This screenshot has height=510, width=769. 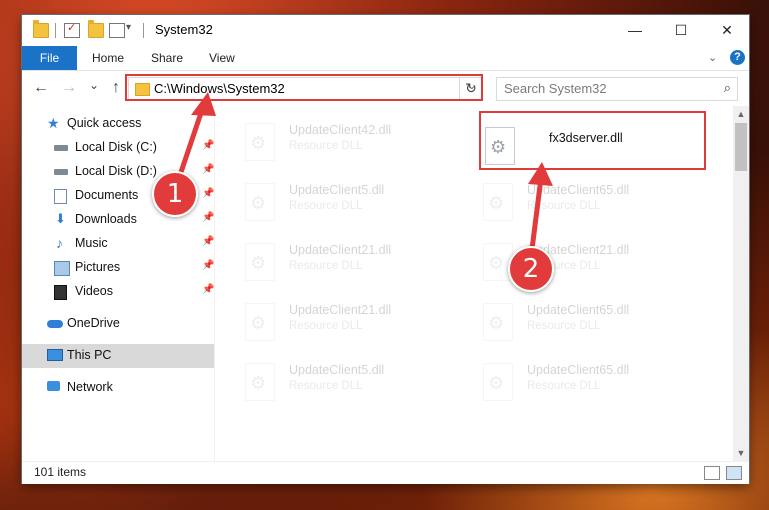 I want to click on tab-share: Share, so click(x=167, y=58).